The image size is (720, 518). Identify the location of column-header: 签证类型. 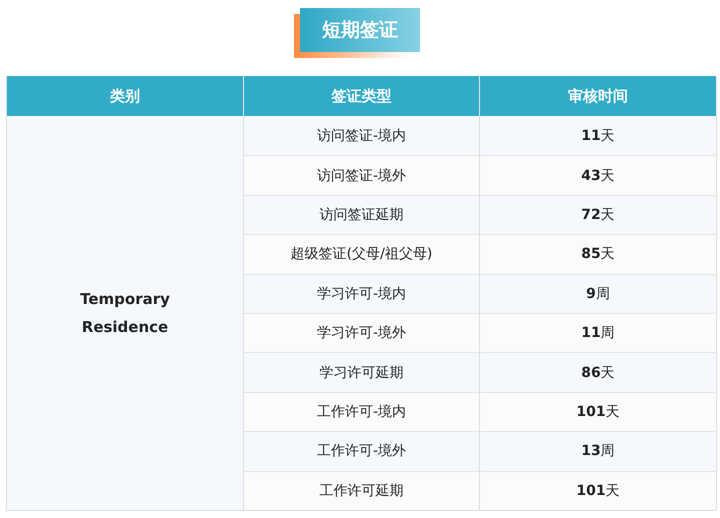
(362, 96).